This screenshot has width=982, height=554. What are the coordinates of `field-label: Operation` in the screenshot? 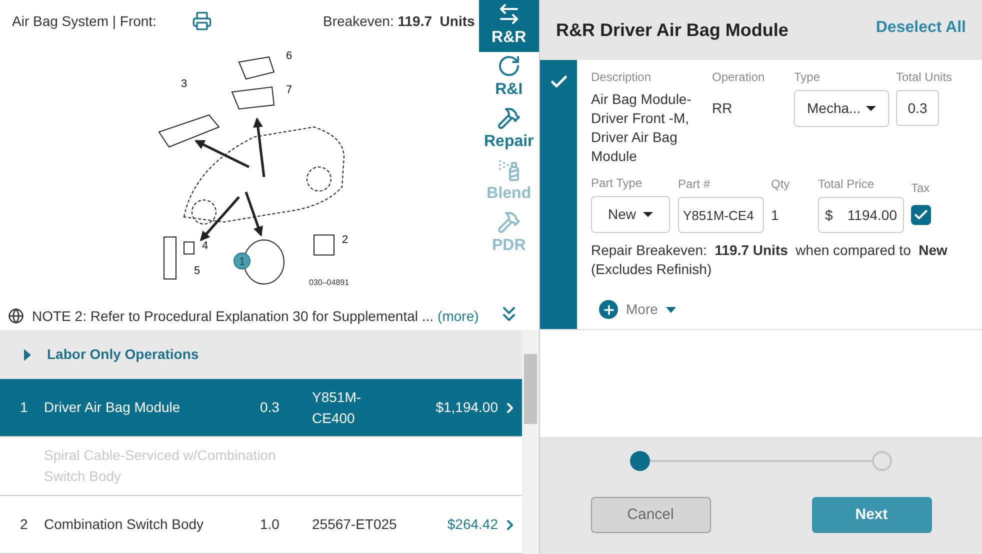 It's located at (739, 77).